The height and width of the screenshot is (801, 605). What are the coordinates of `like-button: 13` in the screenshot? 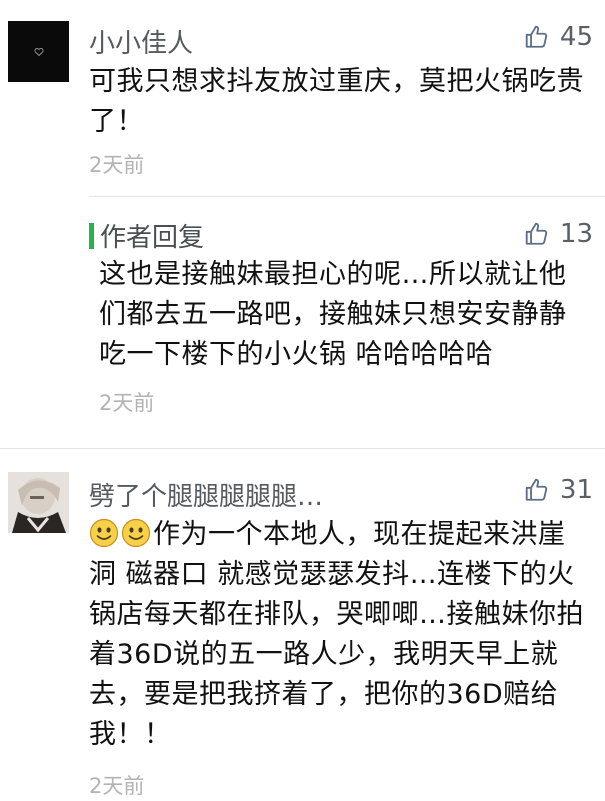 It's located at (558, 234).